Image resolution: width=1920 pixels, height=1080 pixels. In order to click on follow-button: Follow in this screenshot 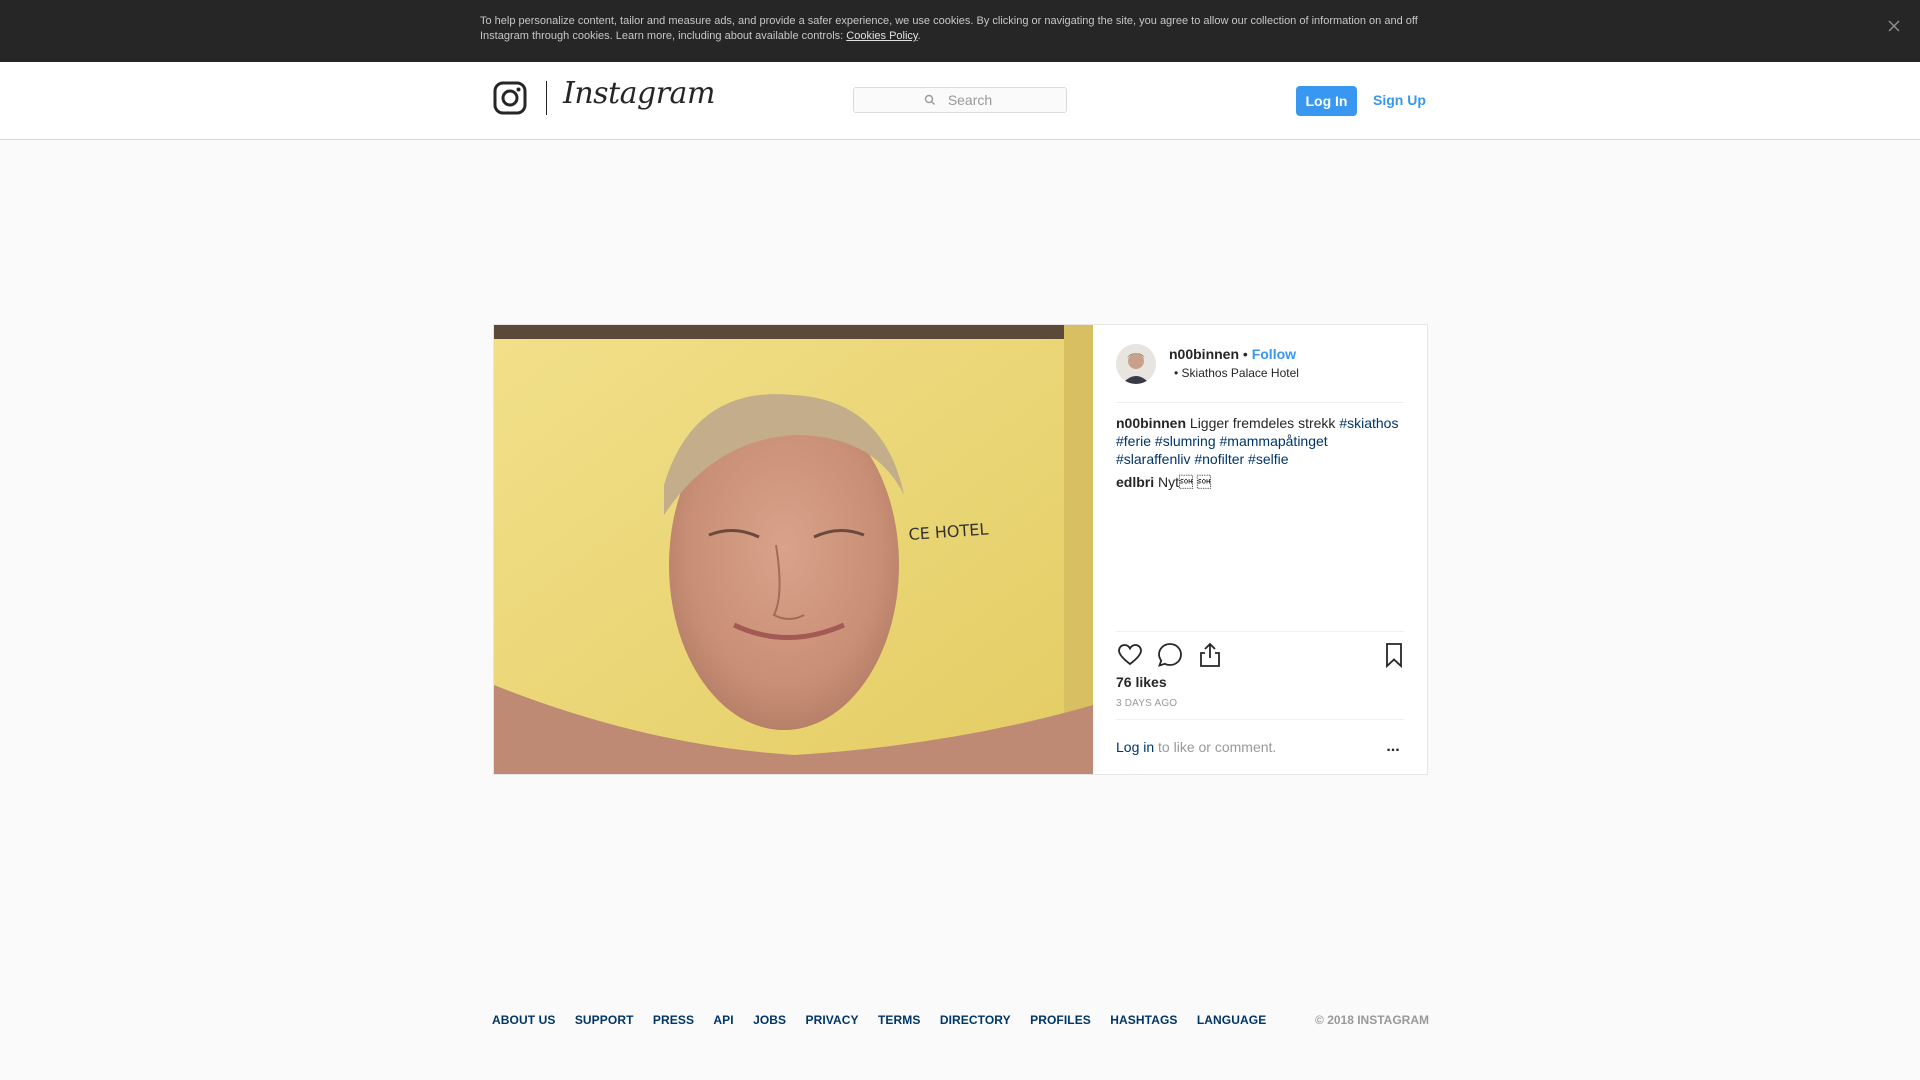, I will do `click(1274, 354)`.